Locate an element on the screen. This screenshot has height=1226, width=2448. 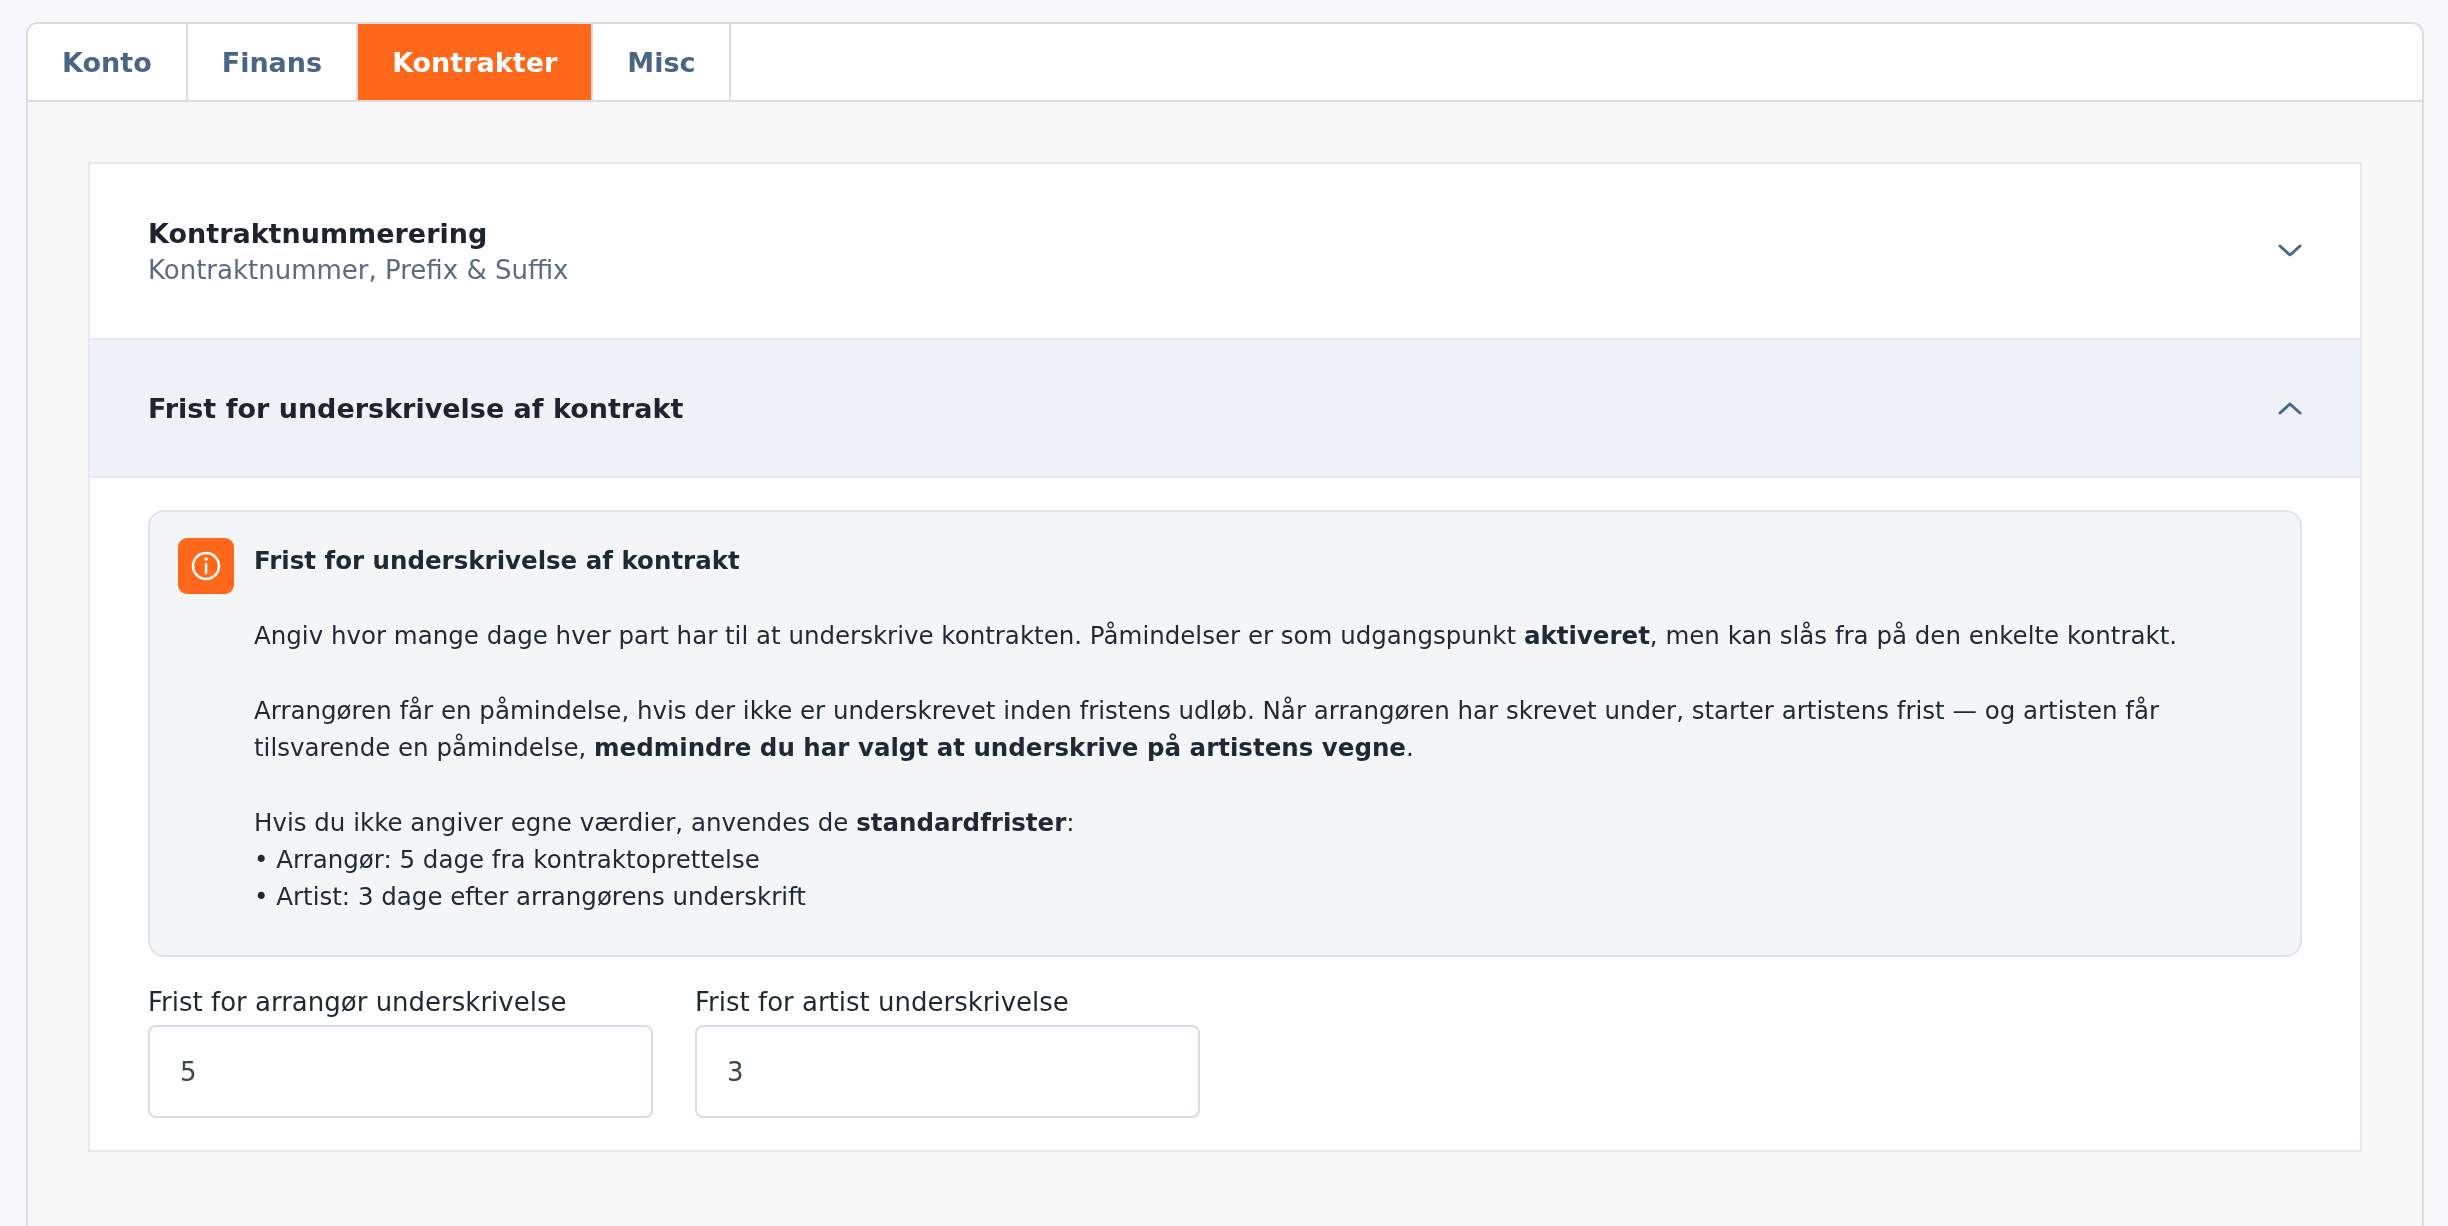
info-paragraph: Angiv hvor mange dage hver part har til at underskrive kontrakten. Påmindelser er som udgangspunkt aktiveret, men kan slås fra på den enkelte kontrakt. is located at coordinates (1216, 636).